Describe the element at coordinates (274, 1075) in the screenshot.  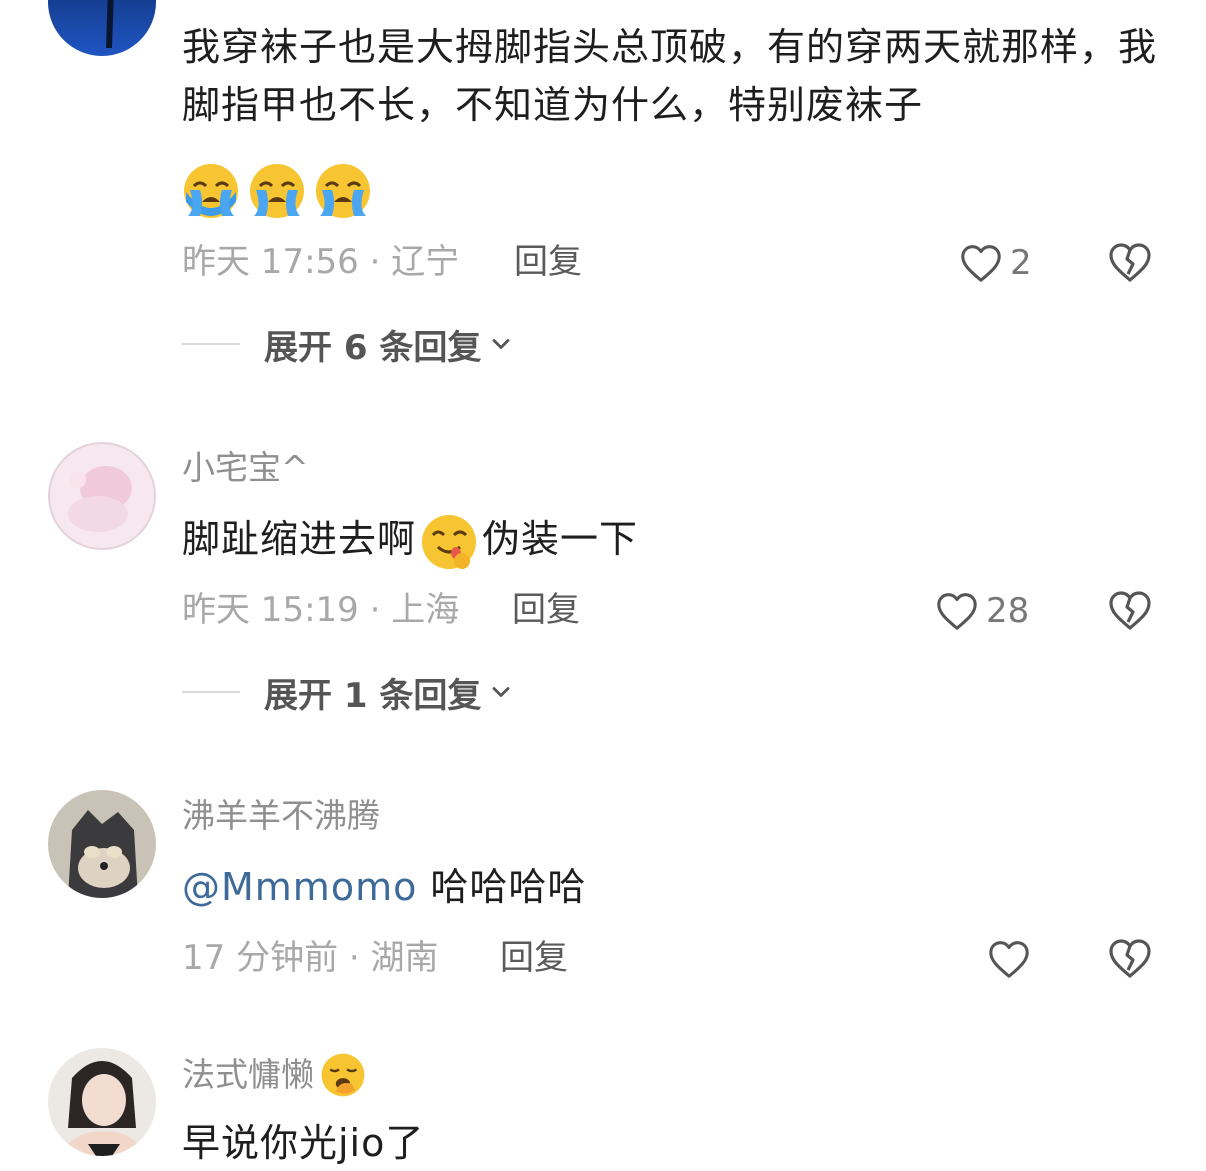
I see `username: 法式慵懒` at that location.